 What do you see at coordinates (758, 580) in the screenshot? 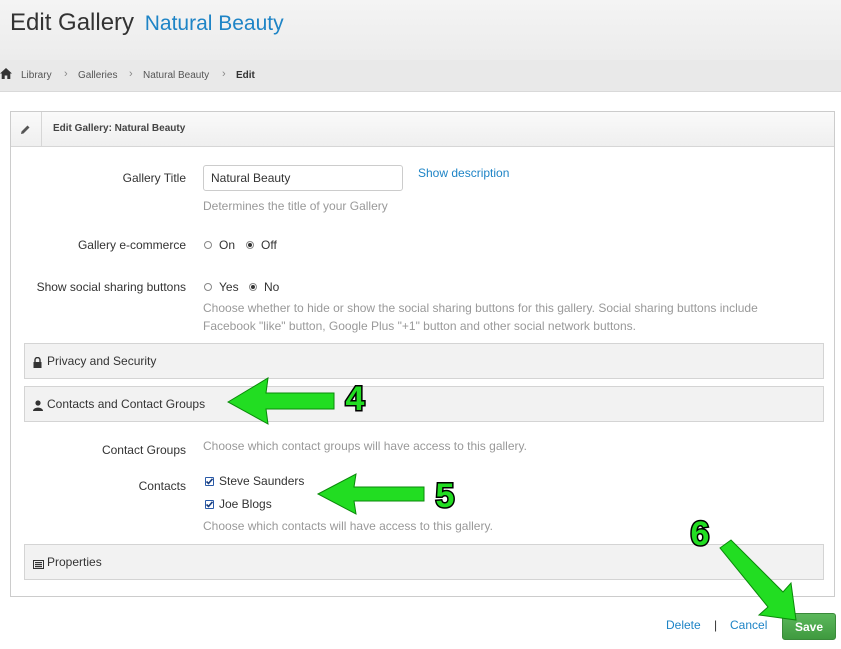
I see `arrow-6-icon` at bounding box center [758, 580].